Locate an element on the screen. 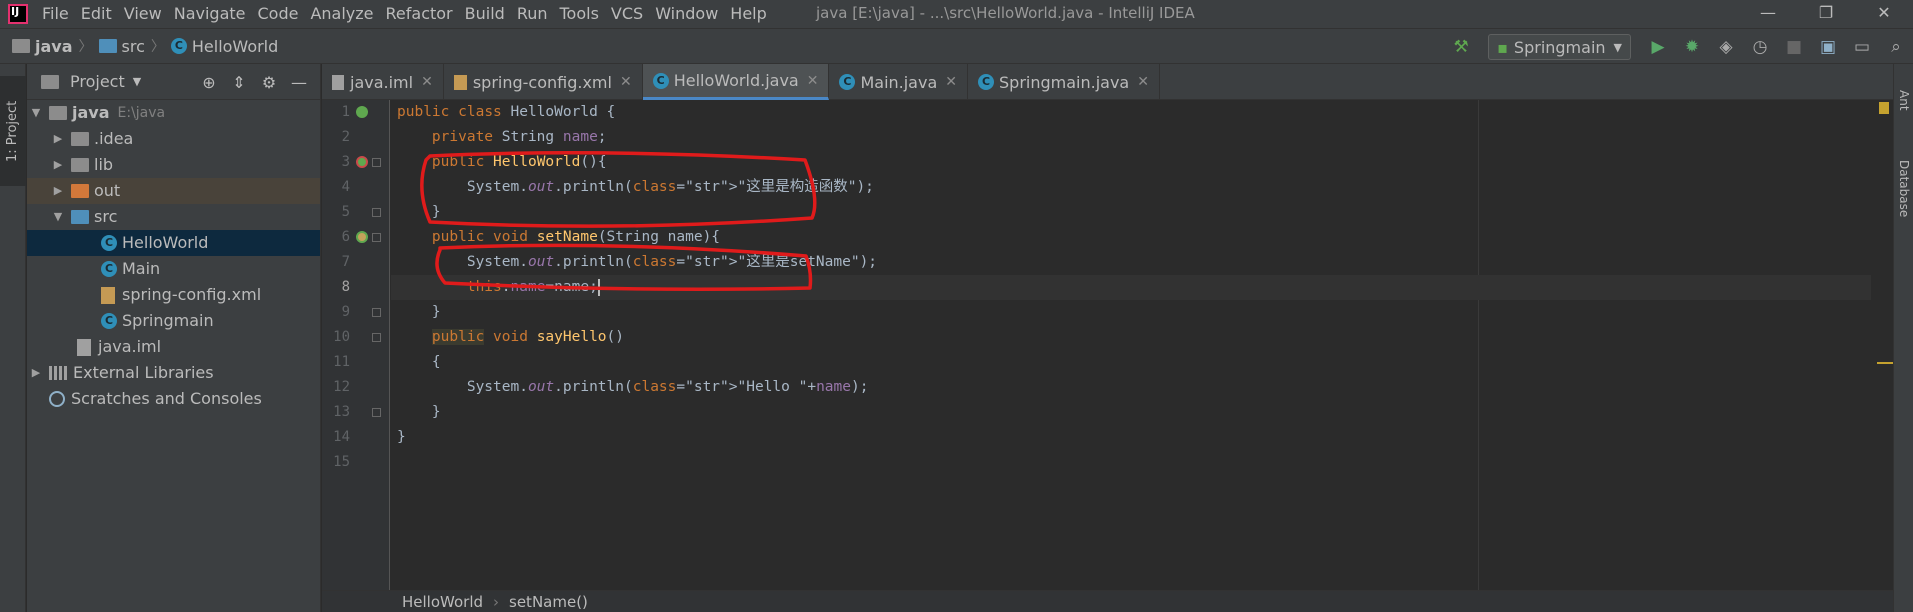 This screenshot has height=612, width=1913. menu-code: Code is located at coordinates (278, 14).